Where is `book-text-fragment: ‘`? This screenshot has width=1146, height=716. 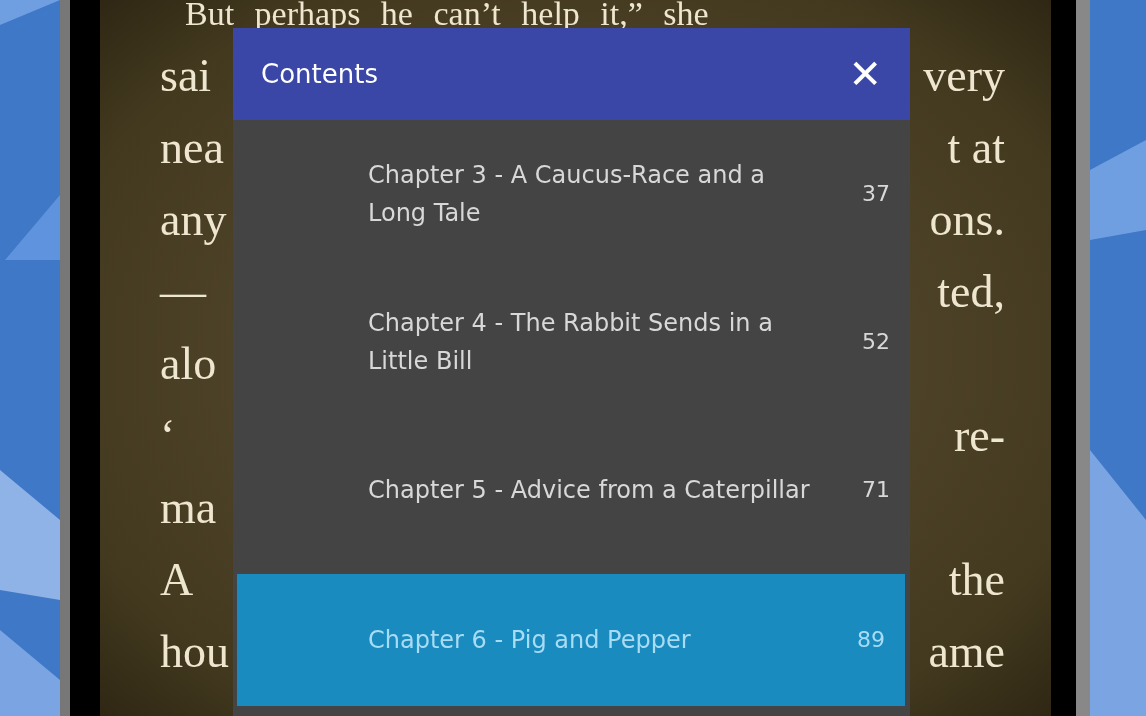 book-text-fragment: ‘ is located at coordinates (168, 435).